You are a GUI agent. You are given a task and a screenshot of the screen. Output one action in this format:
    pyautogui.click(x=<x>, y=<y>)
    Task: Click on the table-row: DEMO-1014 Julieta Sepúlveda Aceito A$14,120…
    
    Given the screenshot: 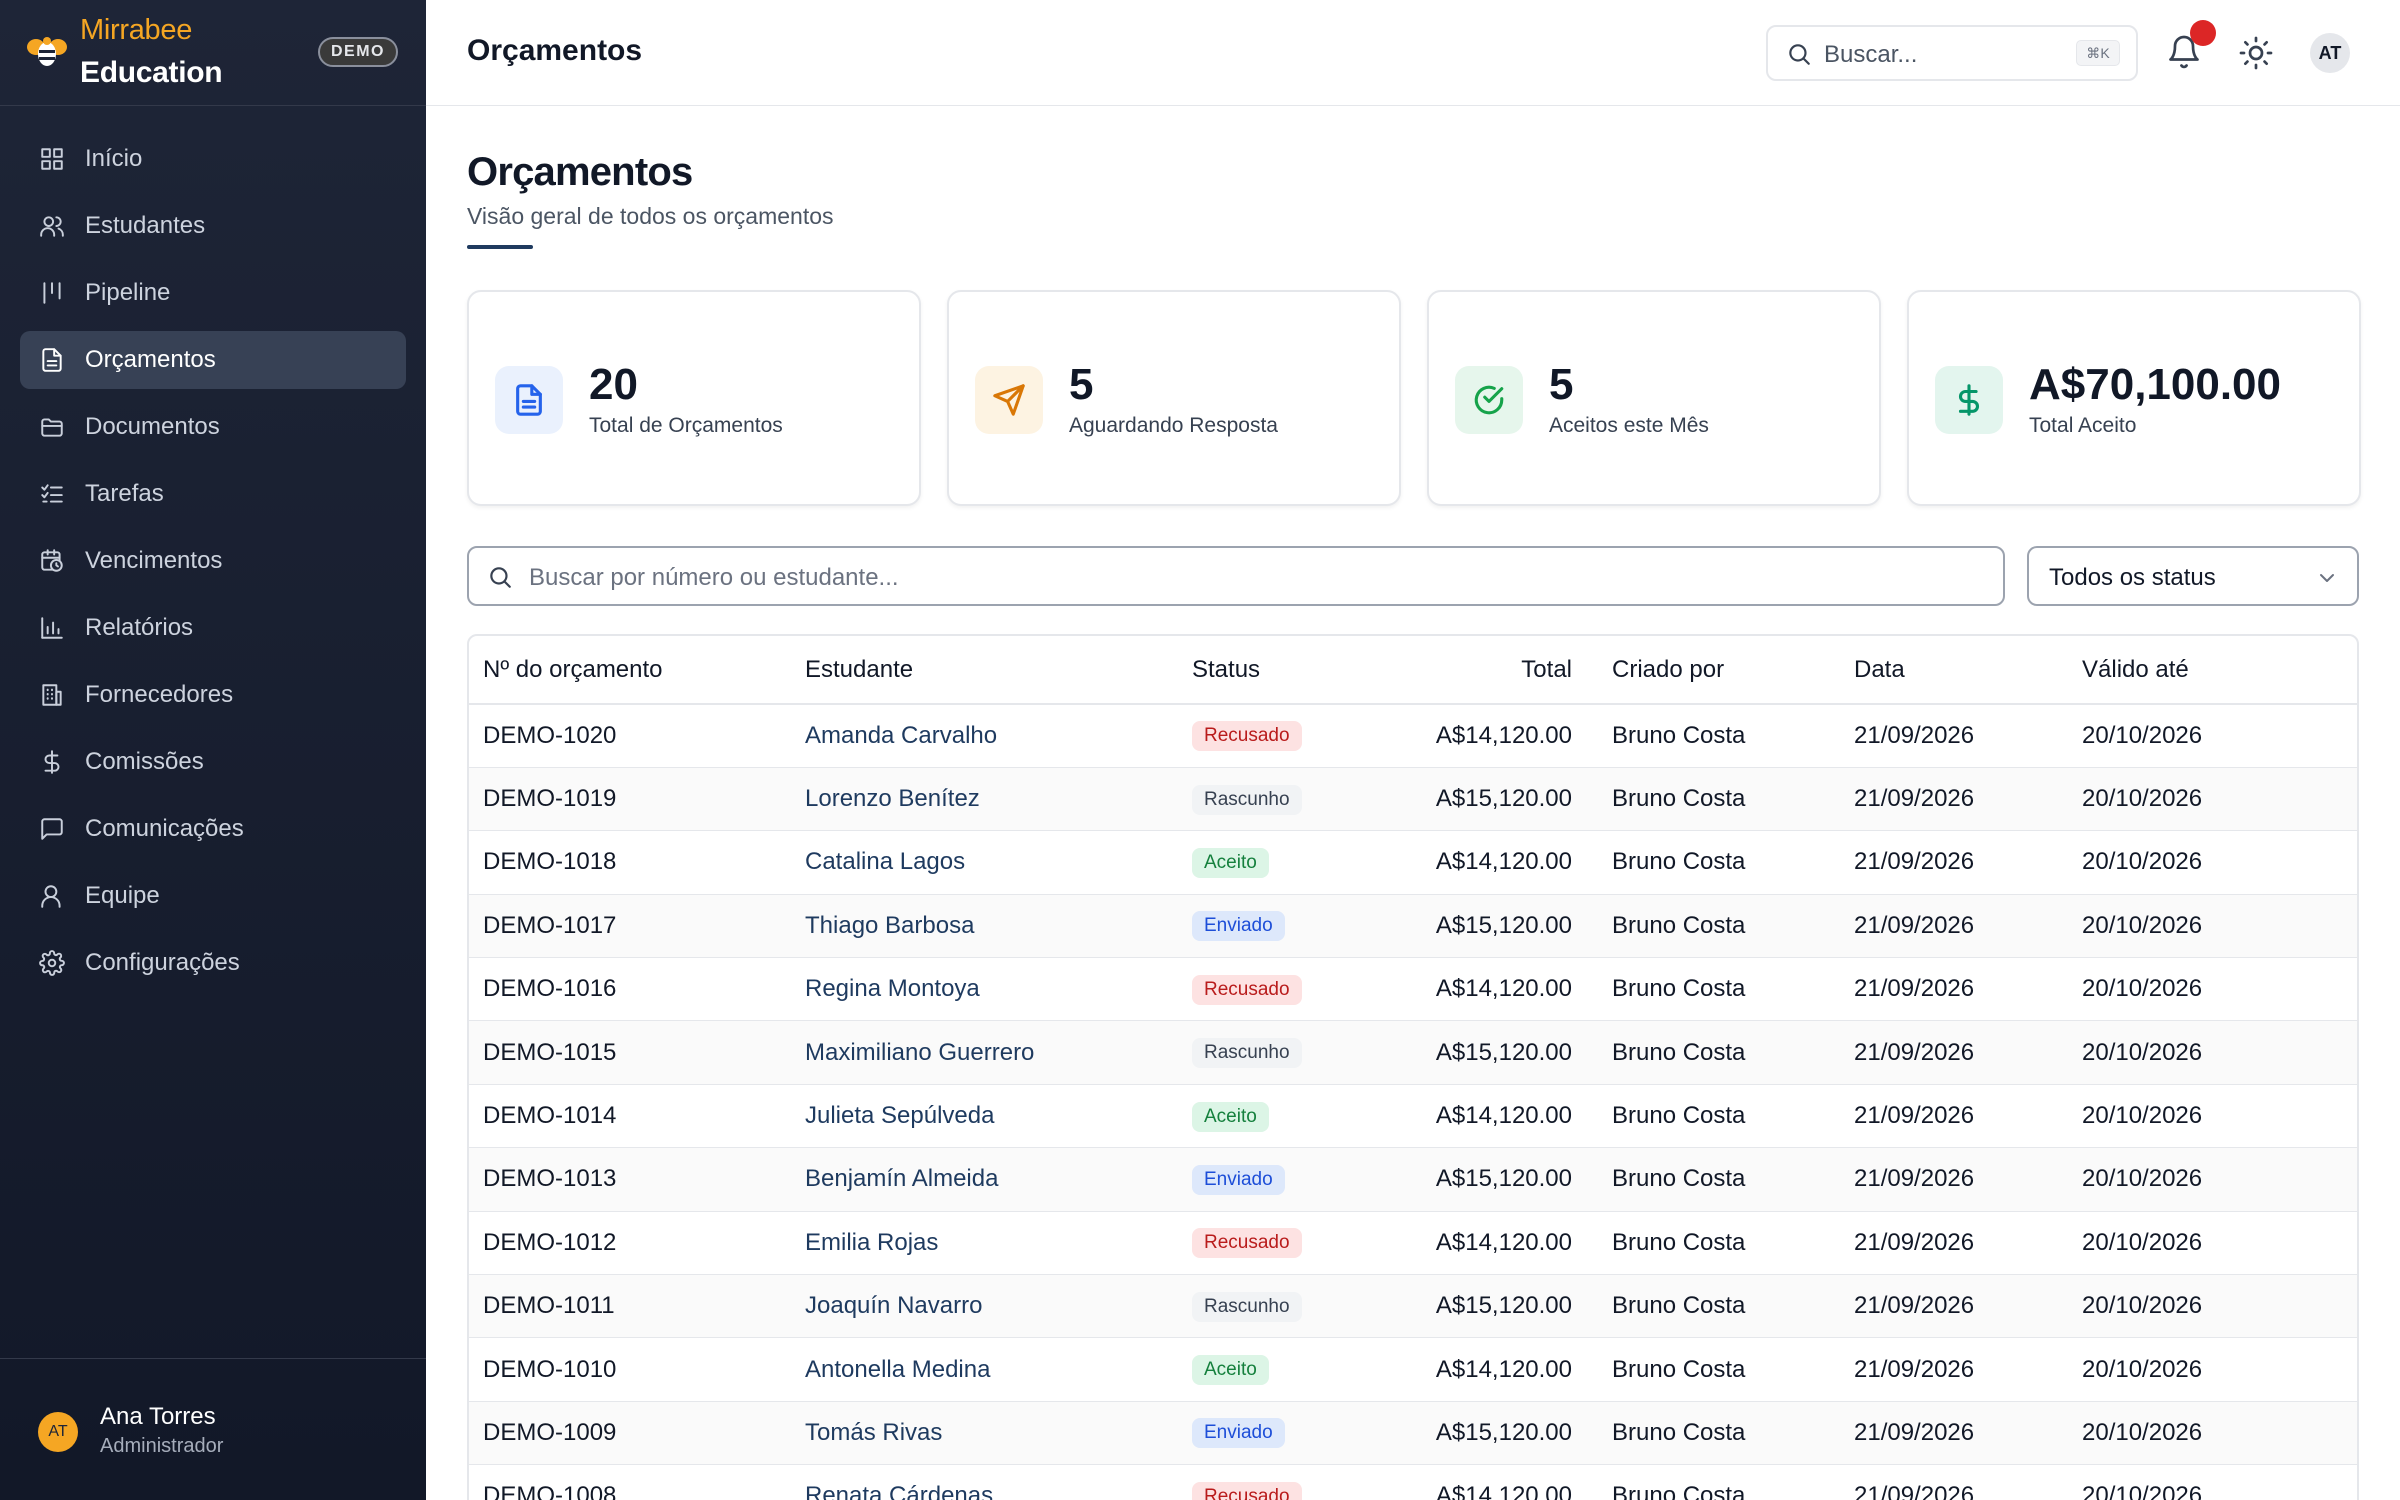 What is the action you would take?
    pyautogui.click(x=1413, y=1116)
    